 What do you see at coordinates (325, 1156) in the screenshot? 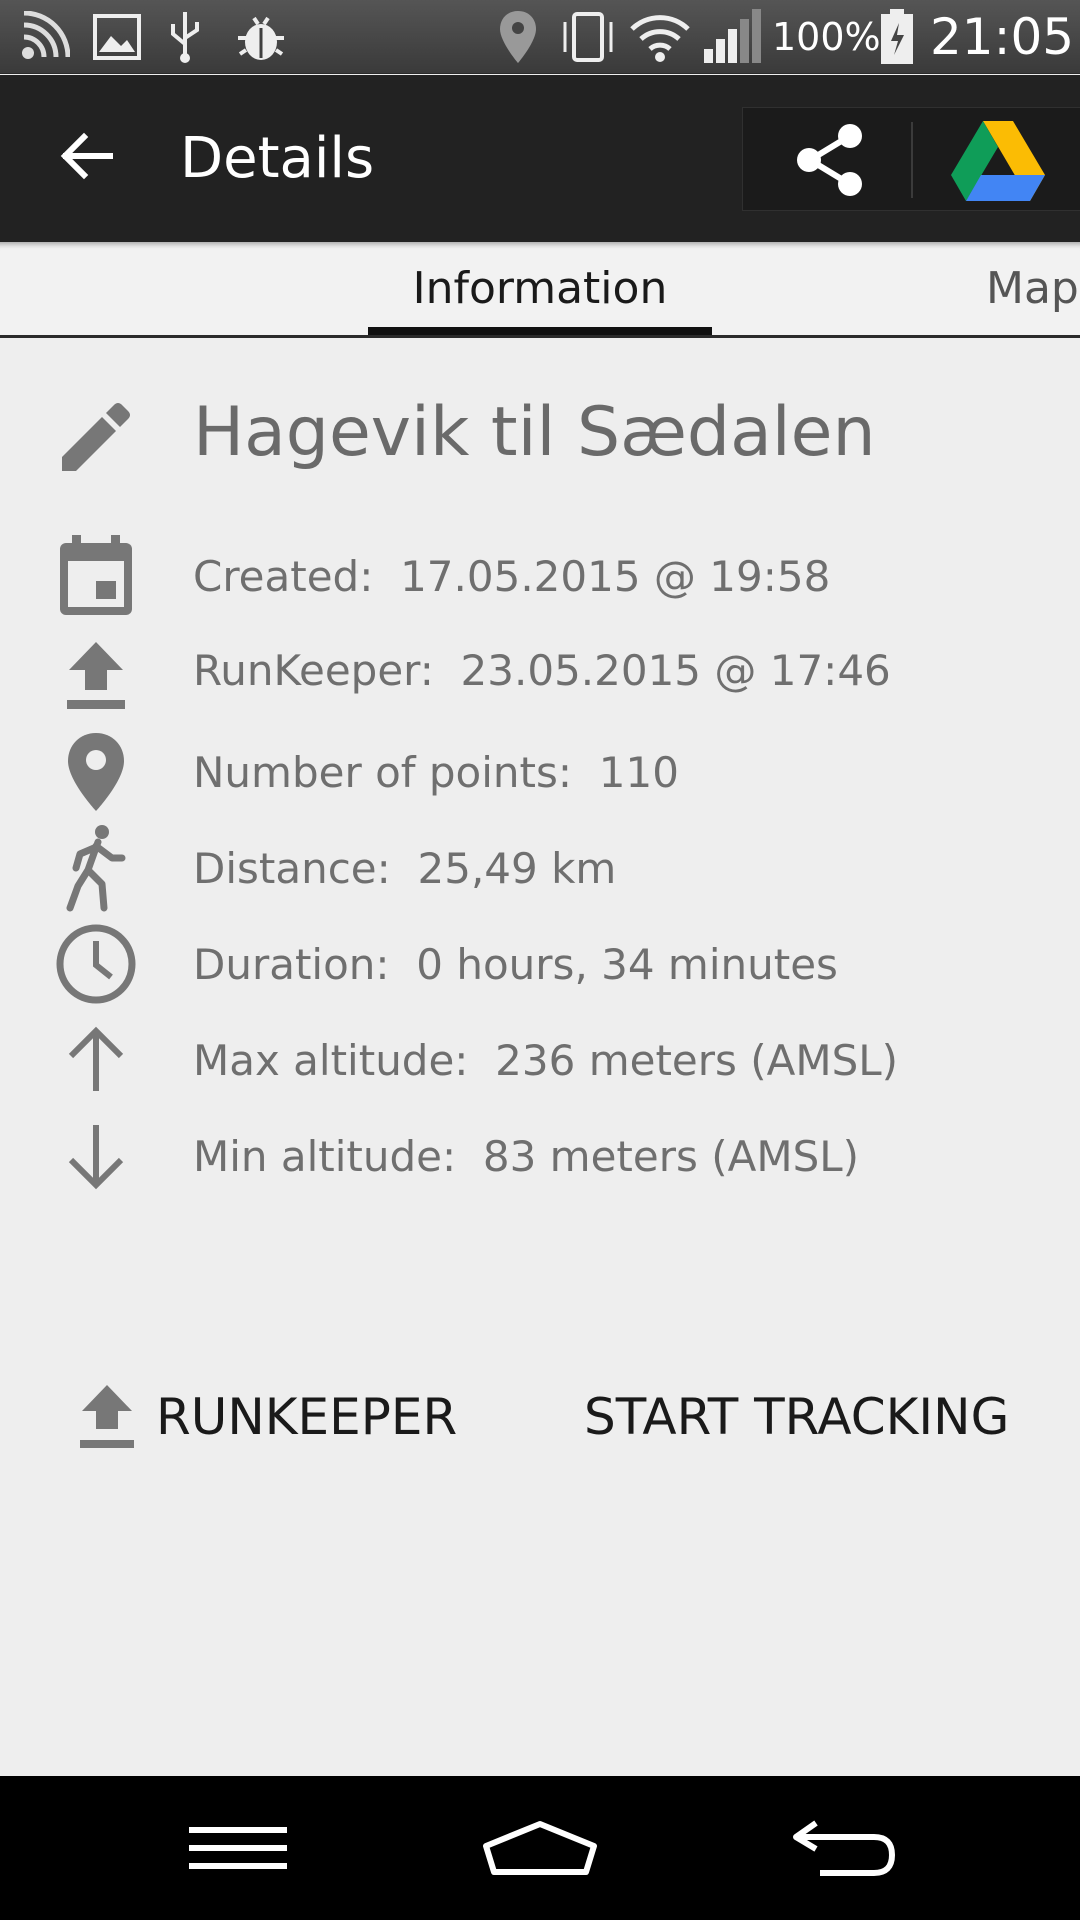
I see `detail-label: Min altitude:` at bounding box center [325, 1156].